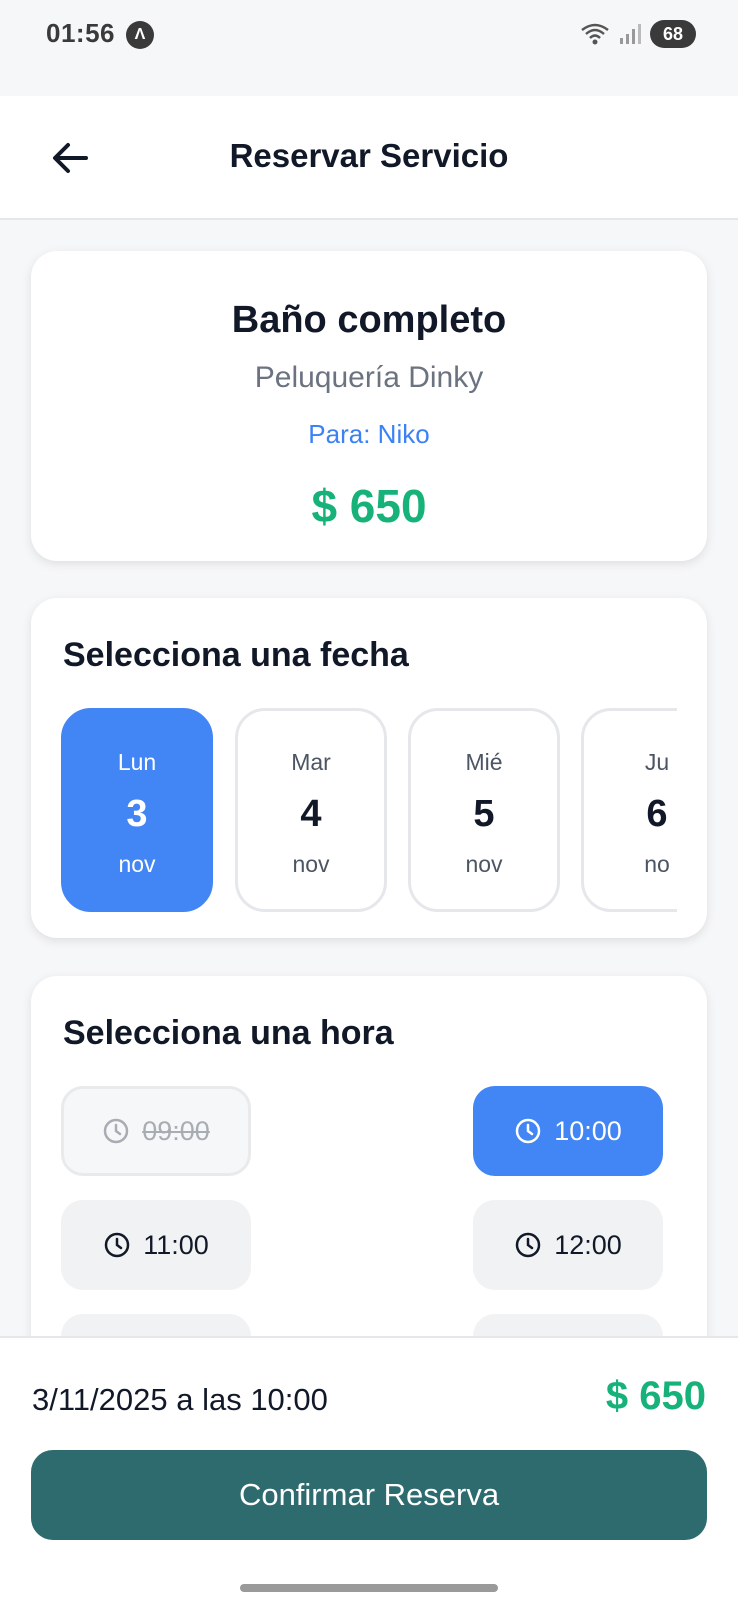 The image size is (738, 1600). I want to click on time-slot-label: 11:00, so click(176, 1244).